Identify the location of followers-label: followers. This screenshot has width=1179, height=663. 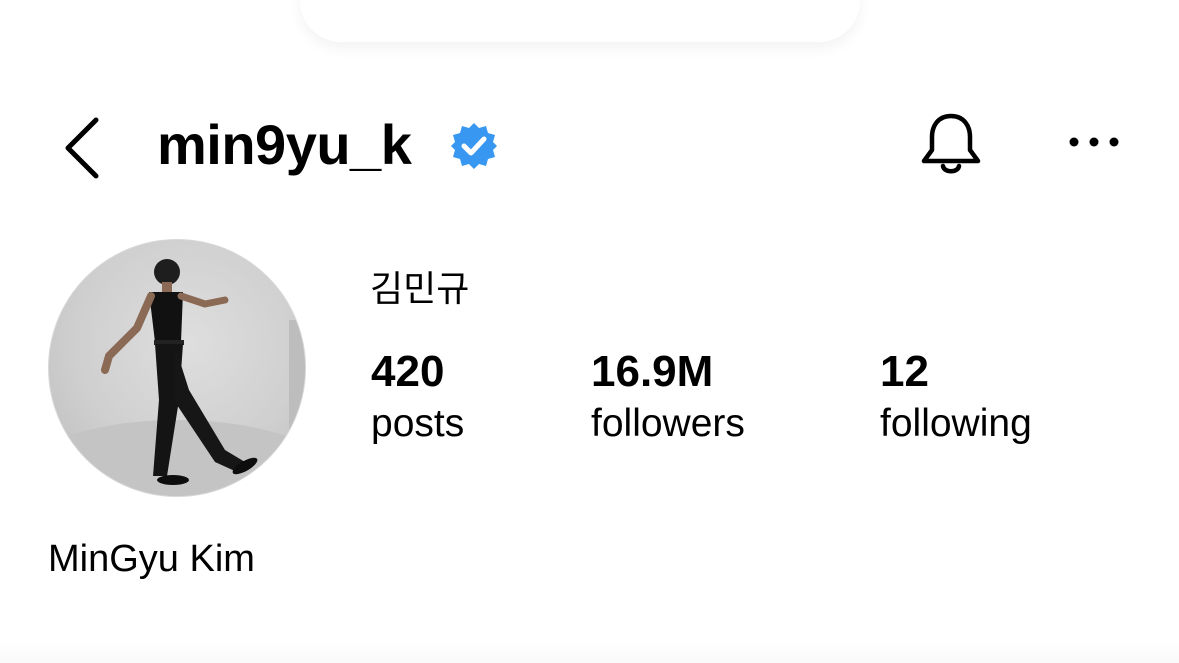
(668, 423).